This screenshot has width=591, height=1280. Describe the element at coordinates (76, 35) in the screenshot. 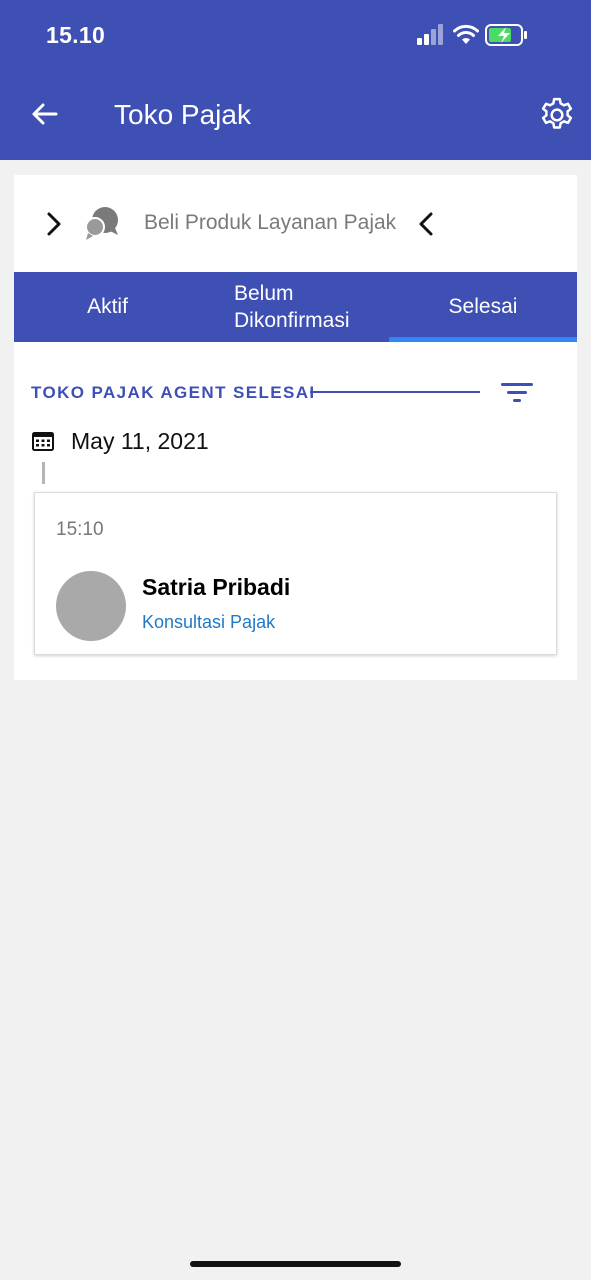

I see `status-time: 15.10` at that location.